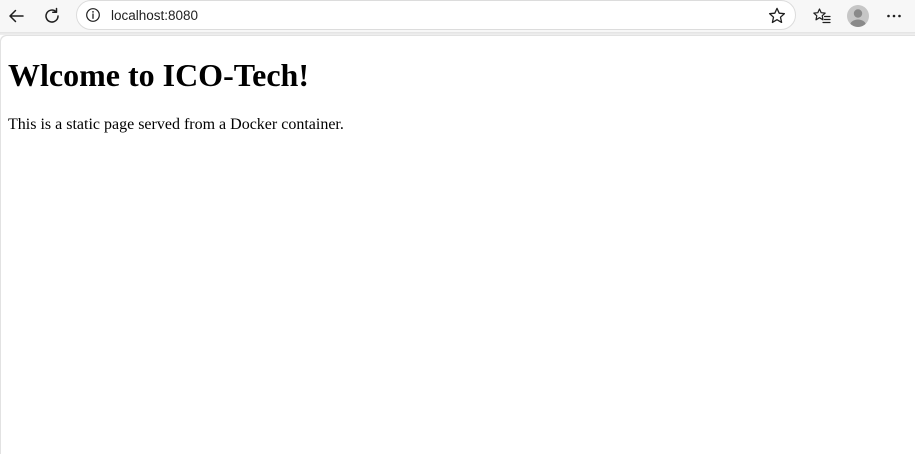 The width and height of the screenshot is (915, 454). Describe the element at coordinates (154, 15) in the screenshot. I see `address-text: localhost:8080` at that location.